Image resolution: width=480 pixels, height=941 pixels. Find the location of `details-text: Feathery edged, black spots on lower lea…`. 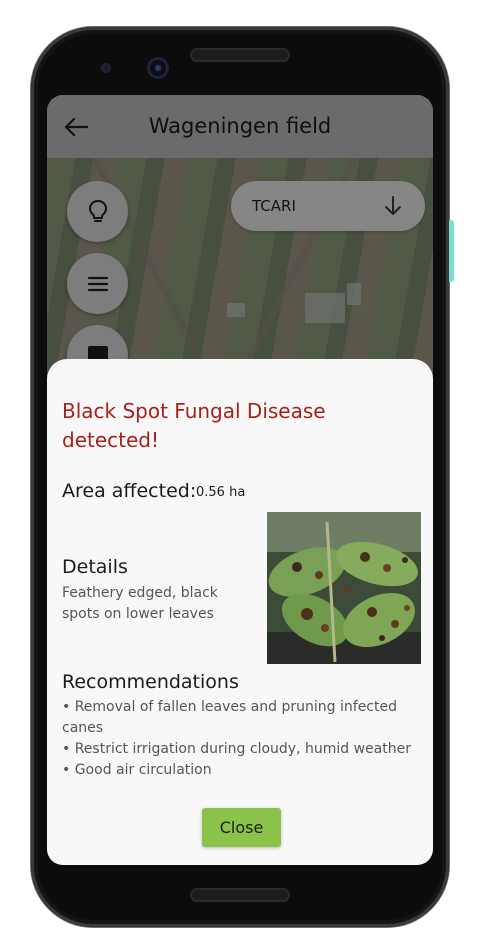

details-text: Feathery edged, black spots on lower lea… is located at coordinates (140, 603).